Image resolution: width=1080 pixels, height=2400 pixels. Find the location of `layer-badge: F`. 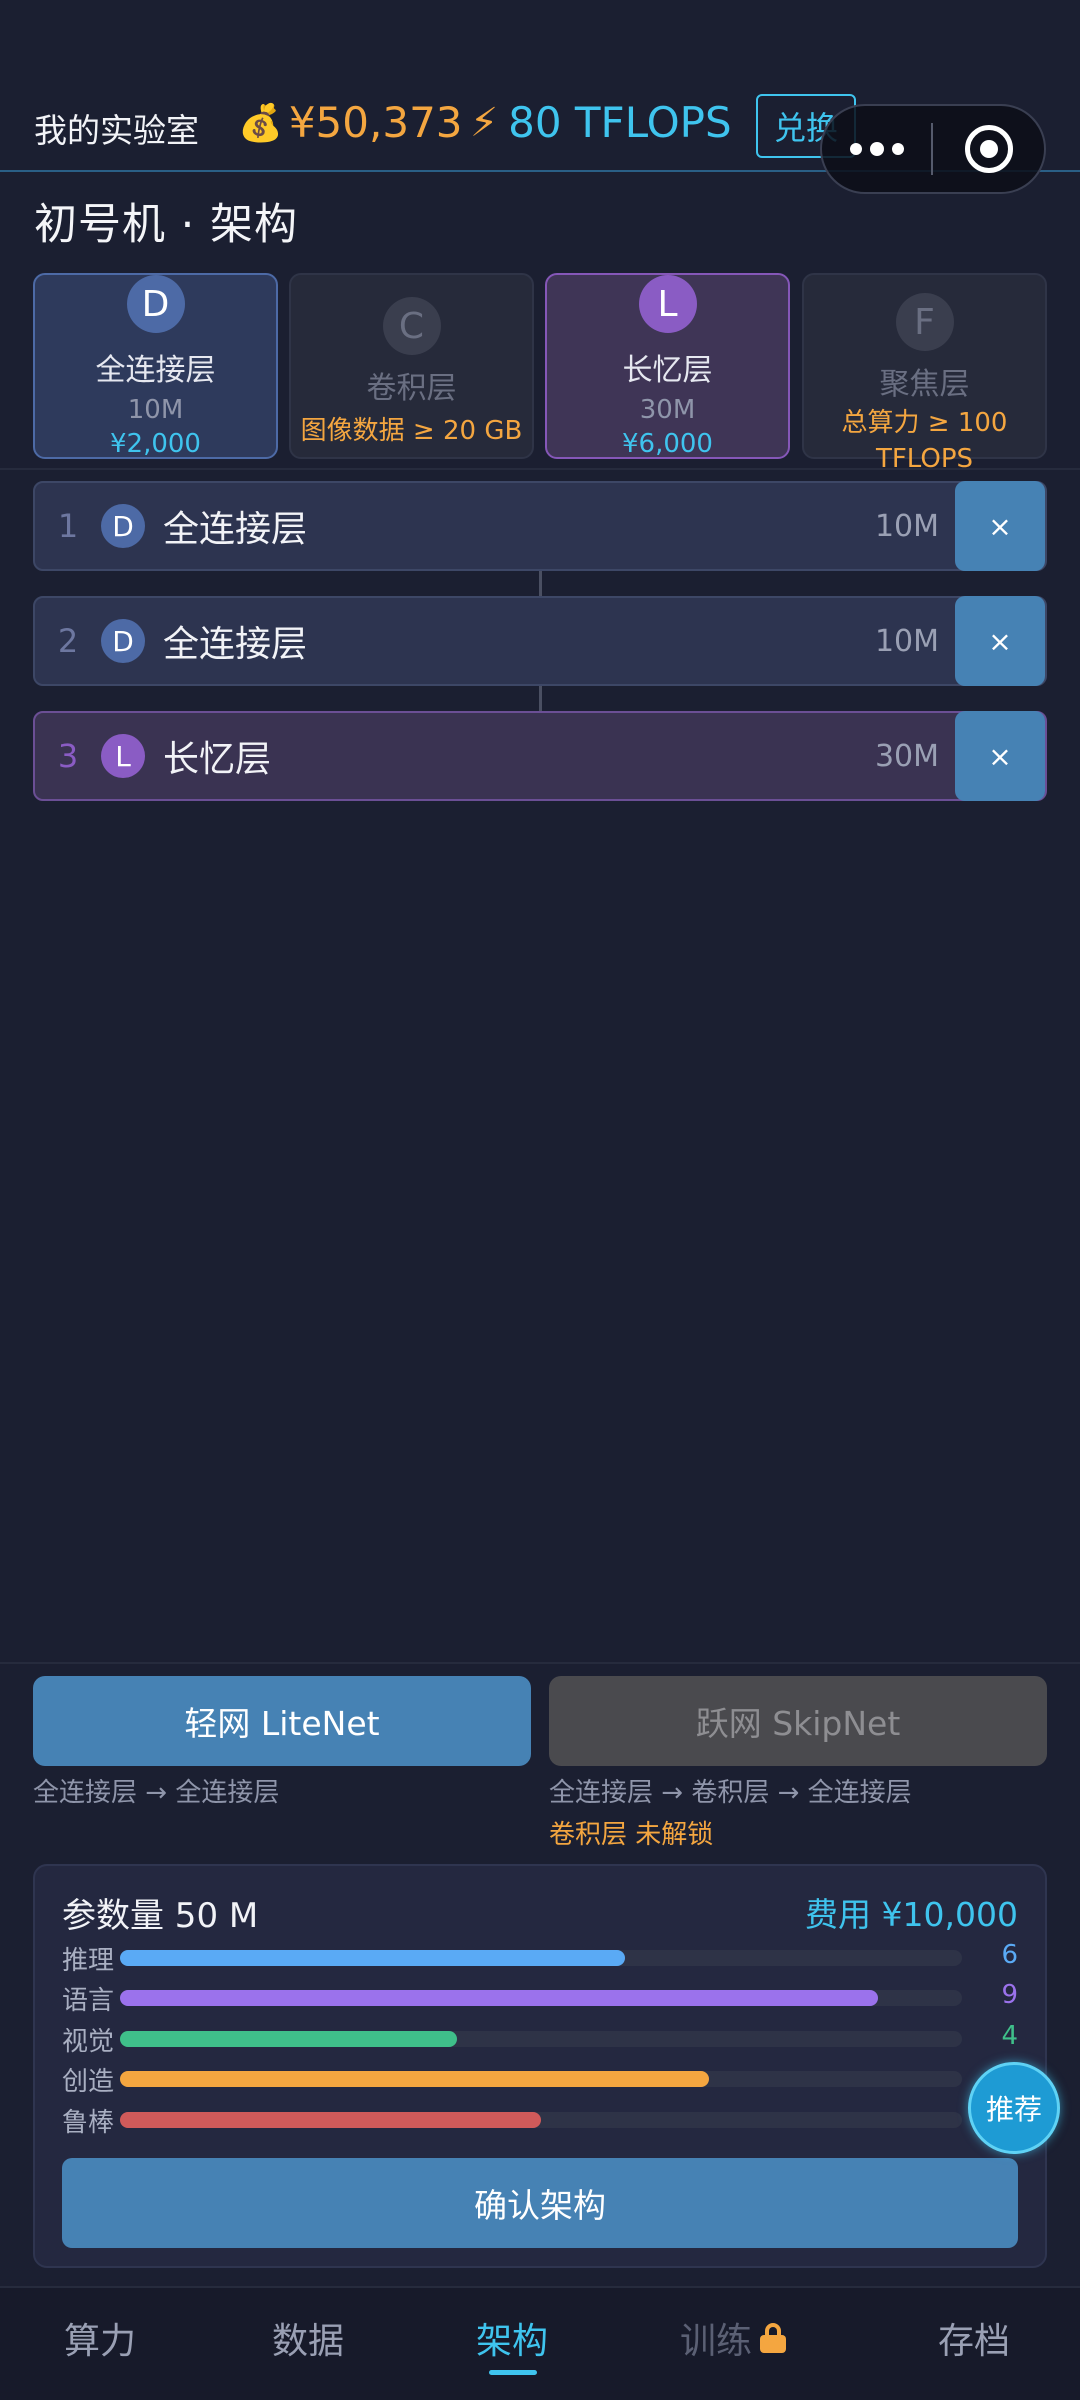

layer-badge: F is located at coordinates (924, 322).